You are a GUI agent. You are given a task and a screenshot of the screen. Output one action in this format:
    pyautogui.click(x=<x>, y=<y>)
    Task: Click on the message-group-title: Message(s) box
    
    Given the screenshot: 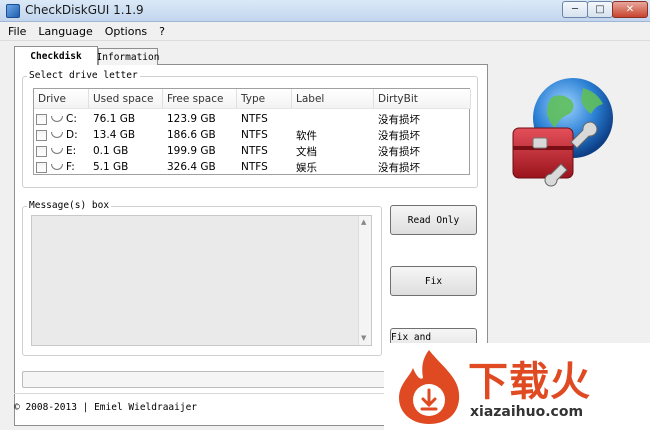 What is the action you would take?
    pyautogui.click(x=69, y=205)
    